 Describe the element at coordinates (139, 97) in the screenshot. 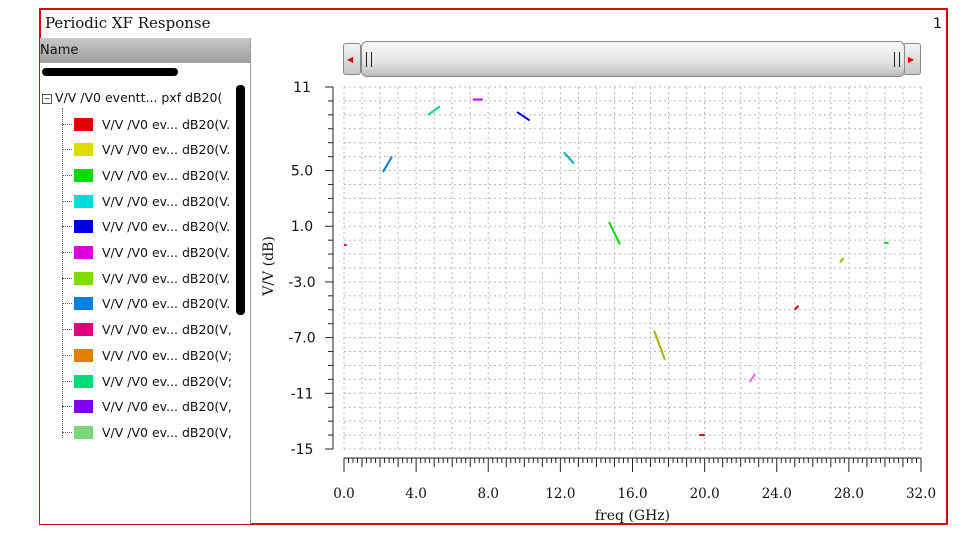

I see `tree-root-label: V/V /V0 eventt... pxf dB20(` at that location.